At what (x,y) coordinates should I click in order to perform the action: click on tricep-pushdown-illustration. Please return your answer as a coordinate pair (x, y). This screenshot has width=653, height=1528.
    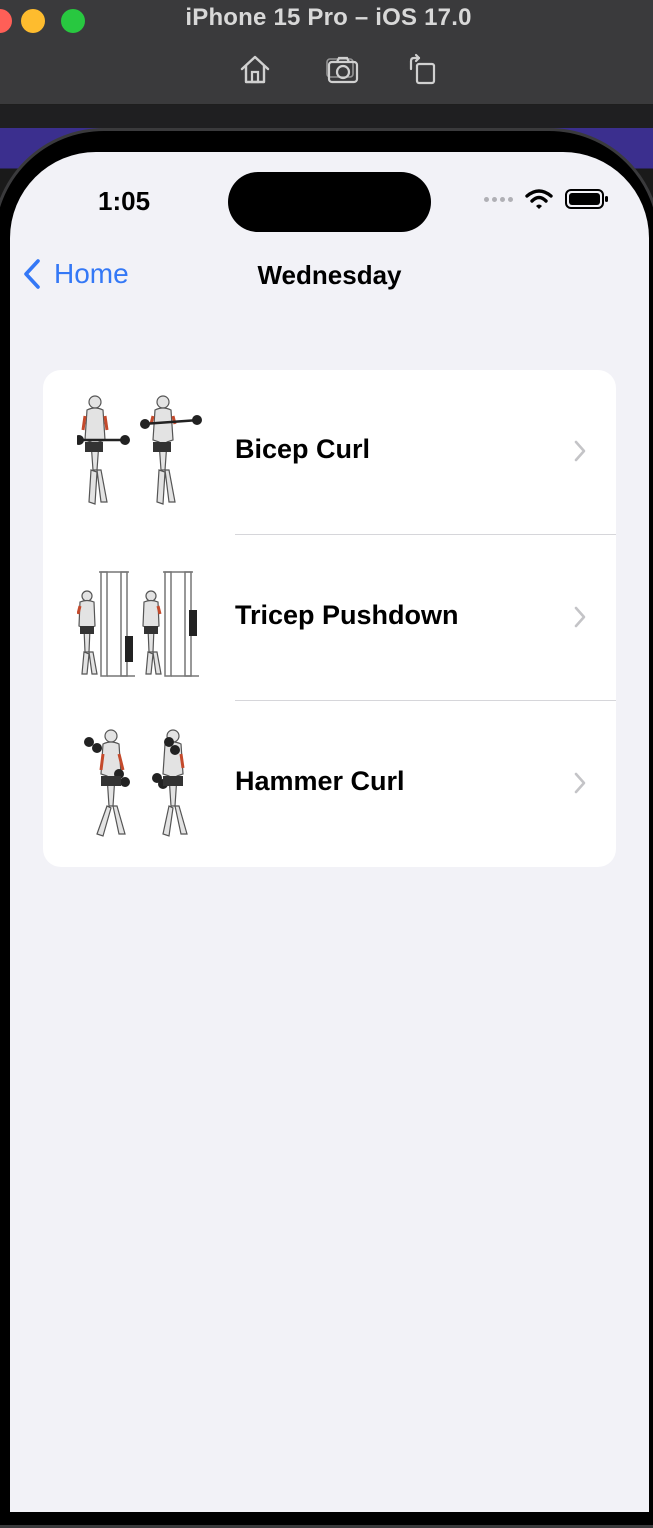
    Looking at the image, I should click on (138, 624).